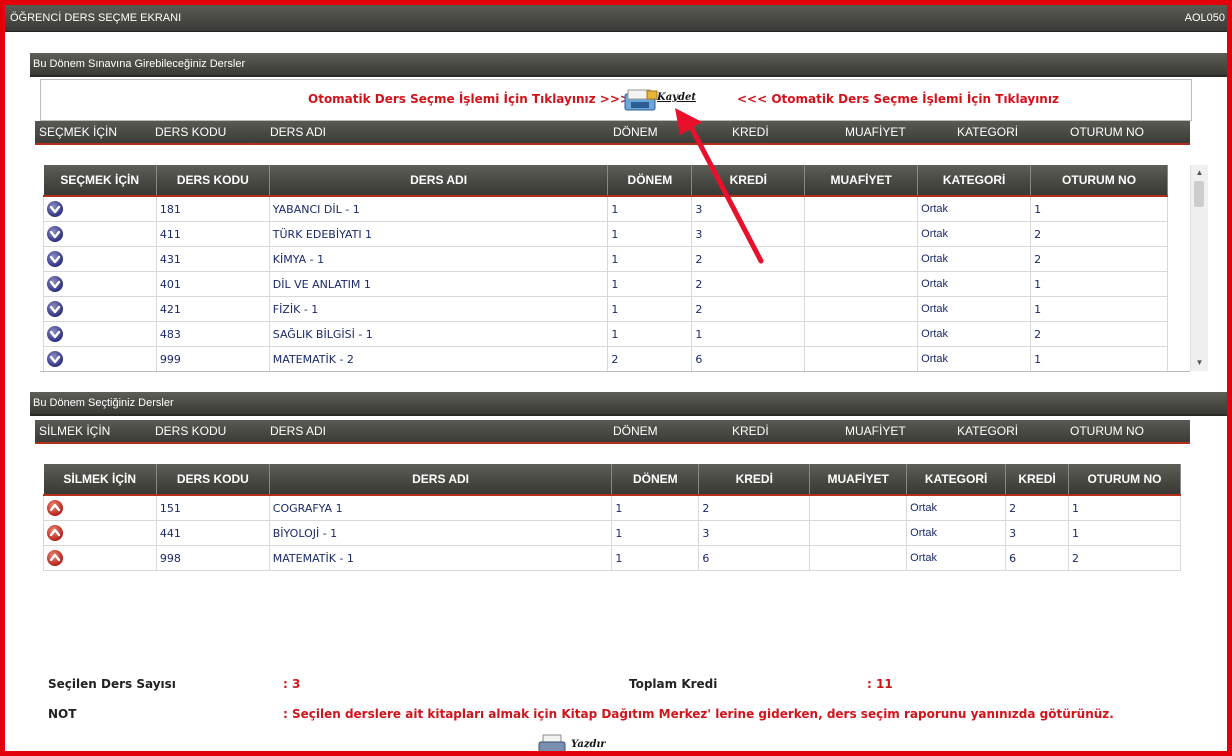  What do you see at coordinates (605, 259) in the screenshot?
I see `table-row: 431 KİMYA - 1 1 2 Ortak 2` at bounding box center [605, 259].